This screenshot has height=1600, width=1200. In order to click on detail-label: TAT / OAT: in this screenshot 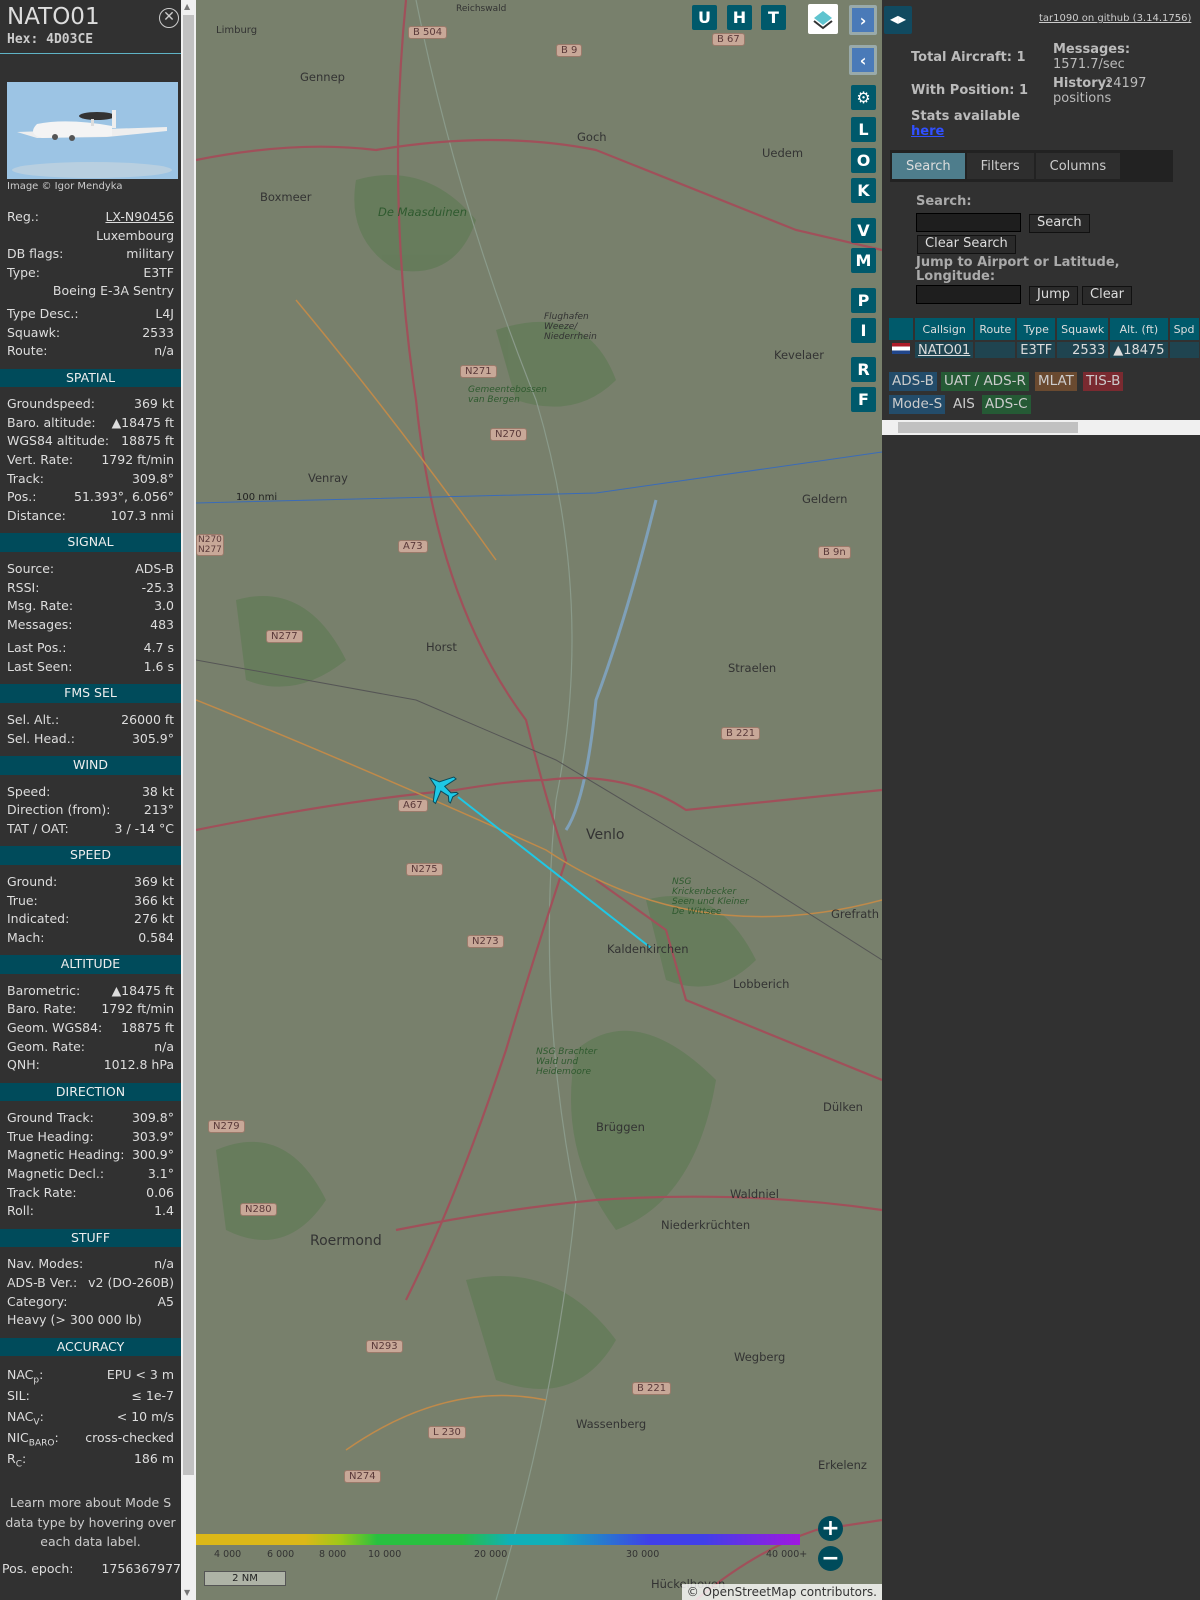, I will do `click(38, 829)`.